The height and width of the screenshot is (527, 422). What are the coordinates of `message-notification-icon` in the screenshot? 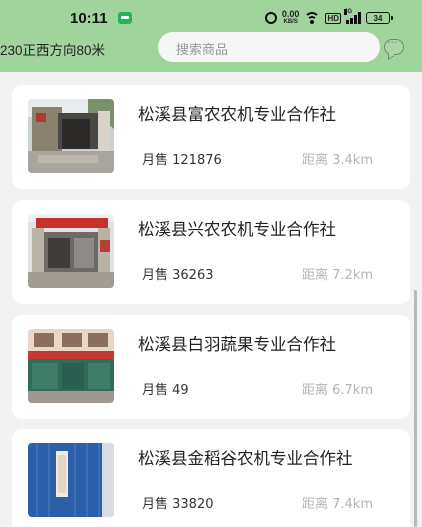 It's located at (125, 18).